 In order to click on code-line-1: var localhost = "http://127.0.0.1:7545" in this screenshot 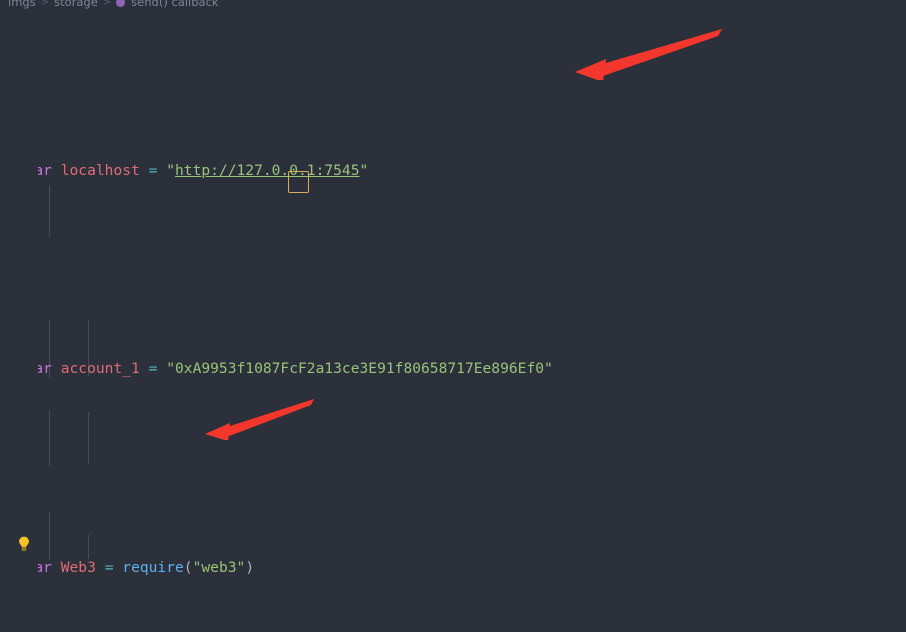, I will do `click(453, 171)`.